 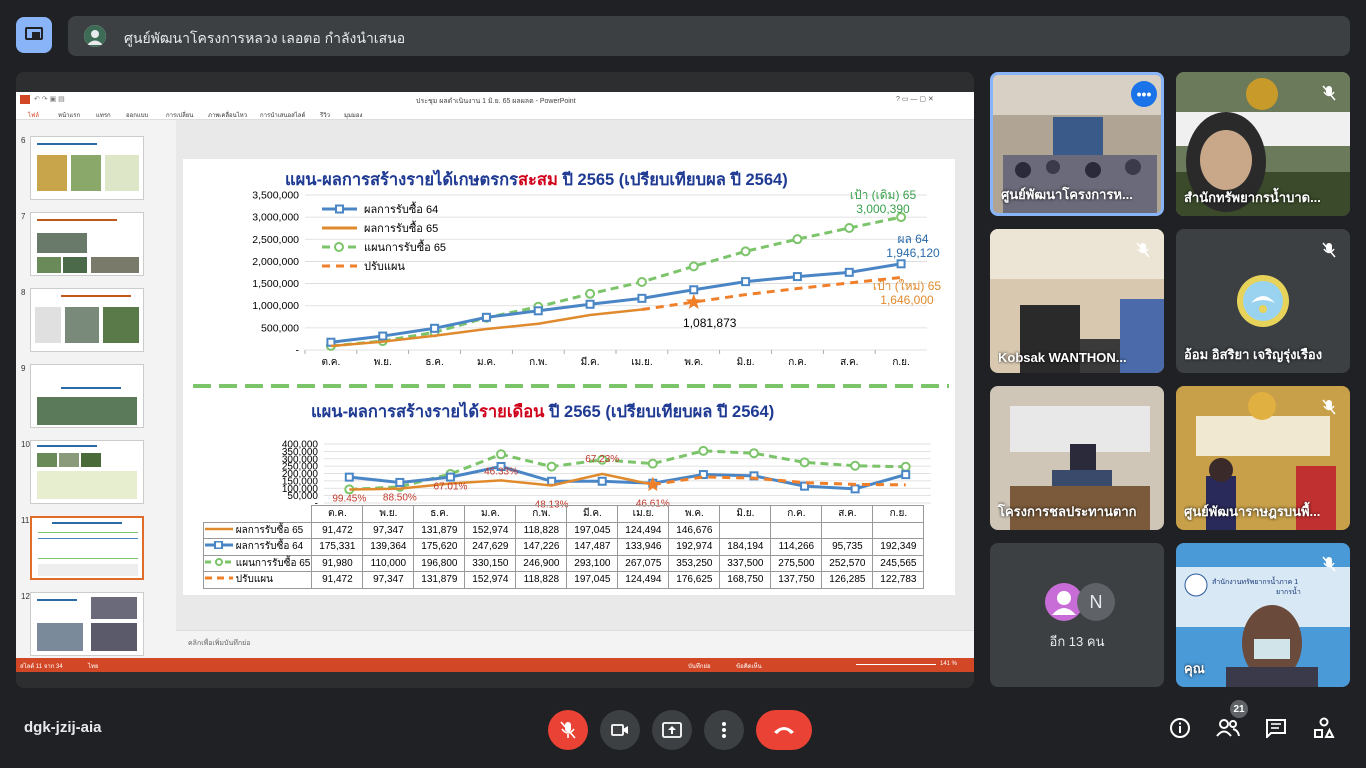 What do you see at coordinates (602, 459) in the screenshot?
I see `percent-label: 67.23%` at bounding box center [602, 459].